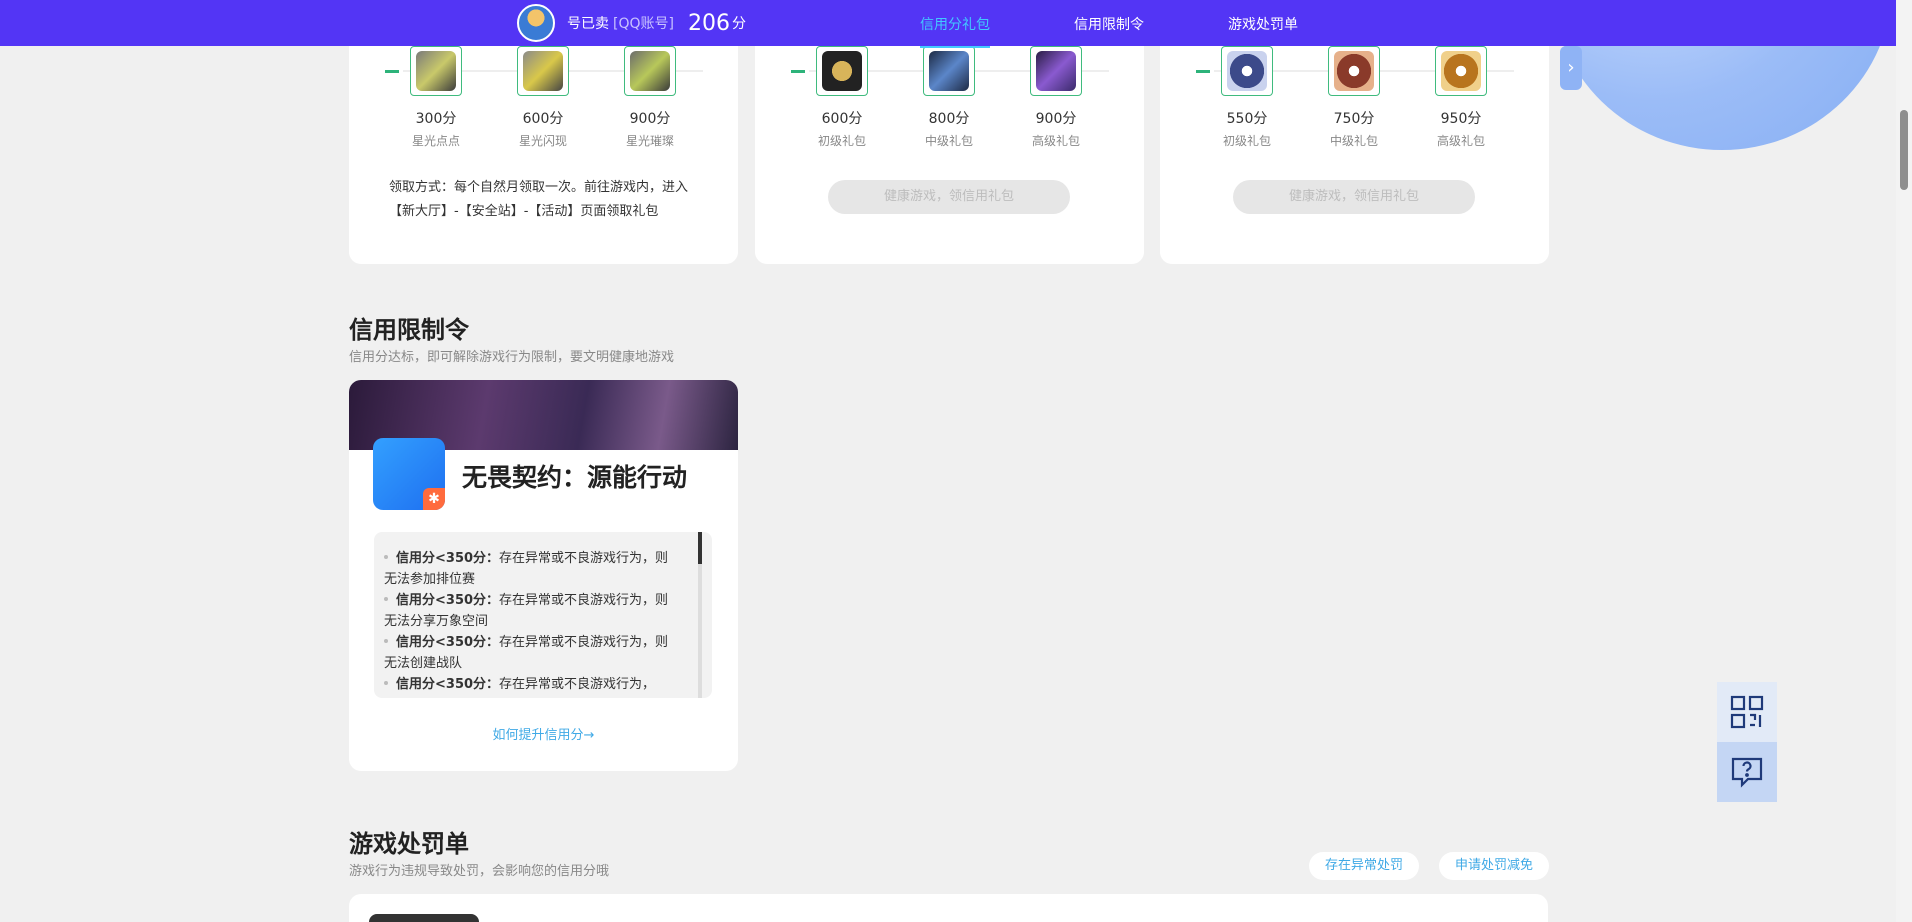 The width and height of the screenshot is (1912, 922). Describe the element at coordinates (434, 499) in the screenshot. I see `star-badge-icon: ✱` at that location.